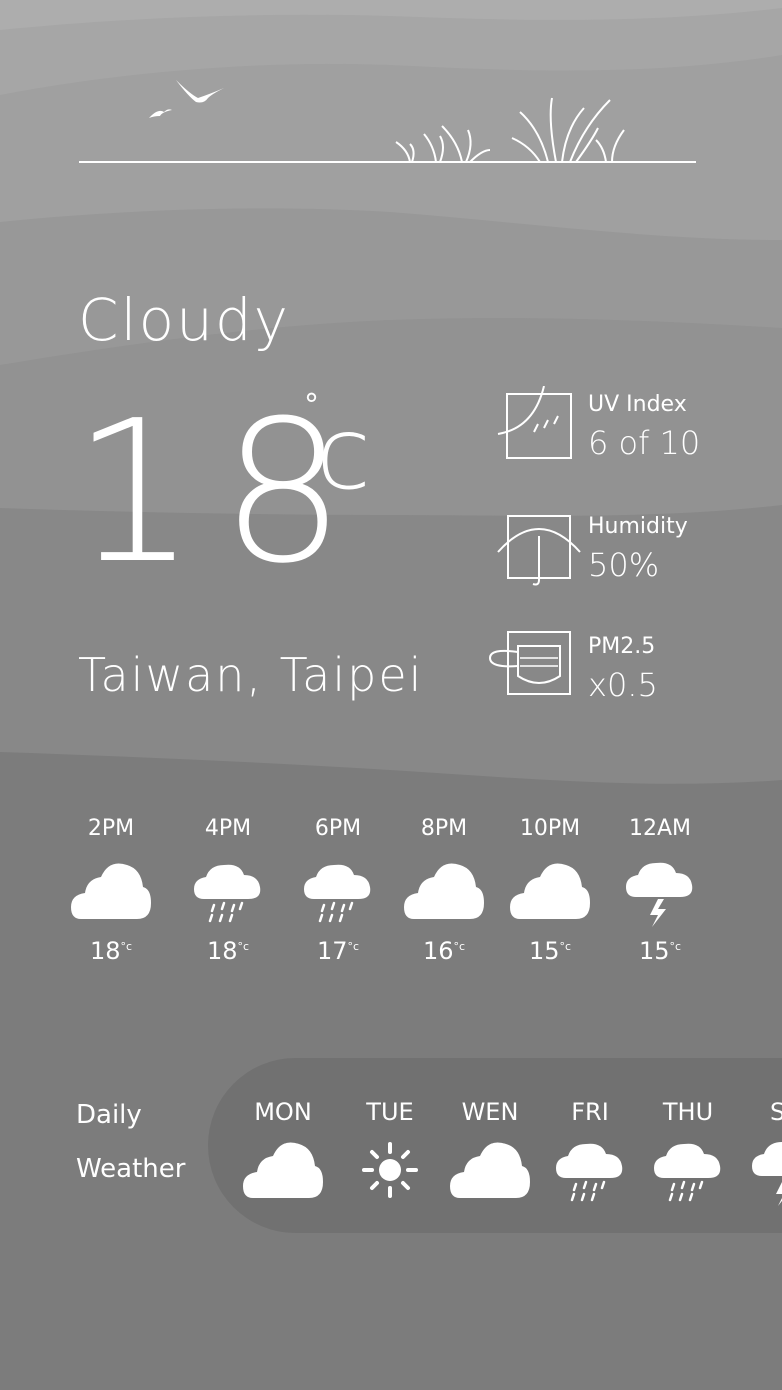  What do you see at coordinates (510, 130) in the screenshot?
I see `reed-grass-icon` at bounding box center [510, 130].